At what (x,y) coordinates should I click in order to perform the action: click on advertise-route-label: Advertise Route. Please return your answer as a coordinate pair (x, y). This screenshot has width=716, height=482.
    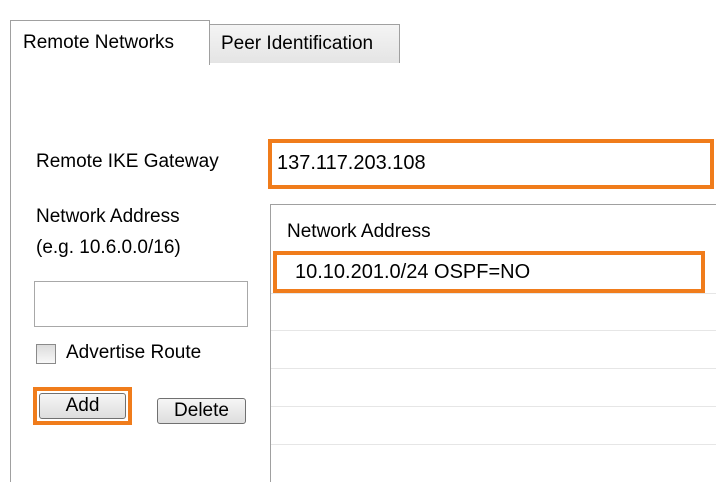
    Looking at the image, I should click on (134, 352).